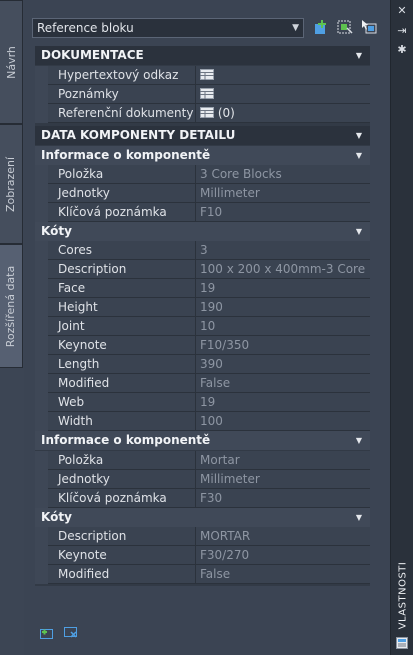 The height and width of the screenshot is (655, 413). I want to click on property-row: Položka Mortar, so click(202, 460).